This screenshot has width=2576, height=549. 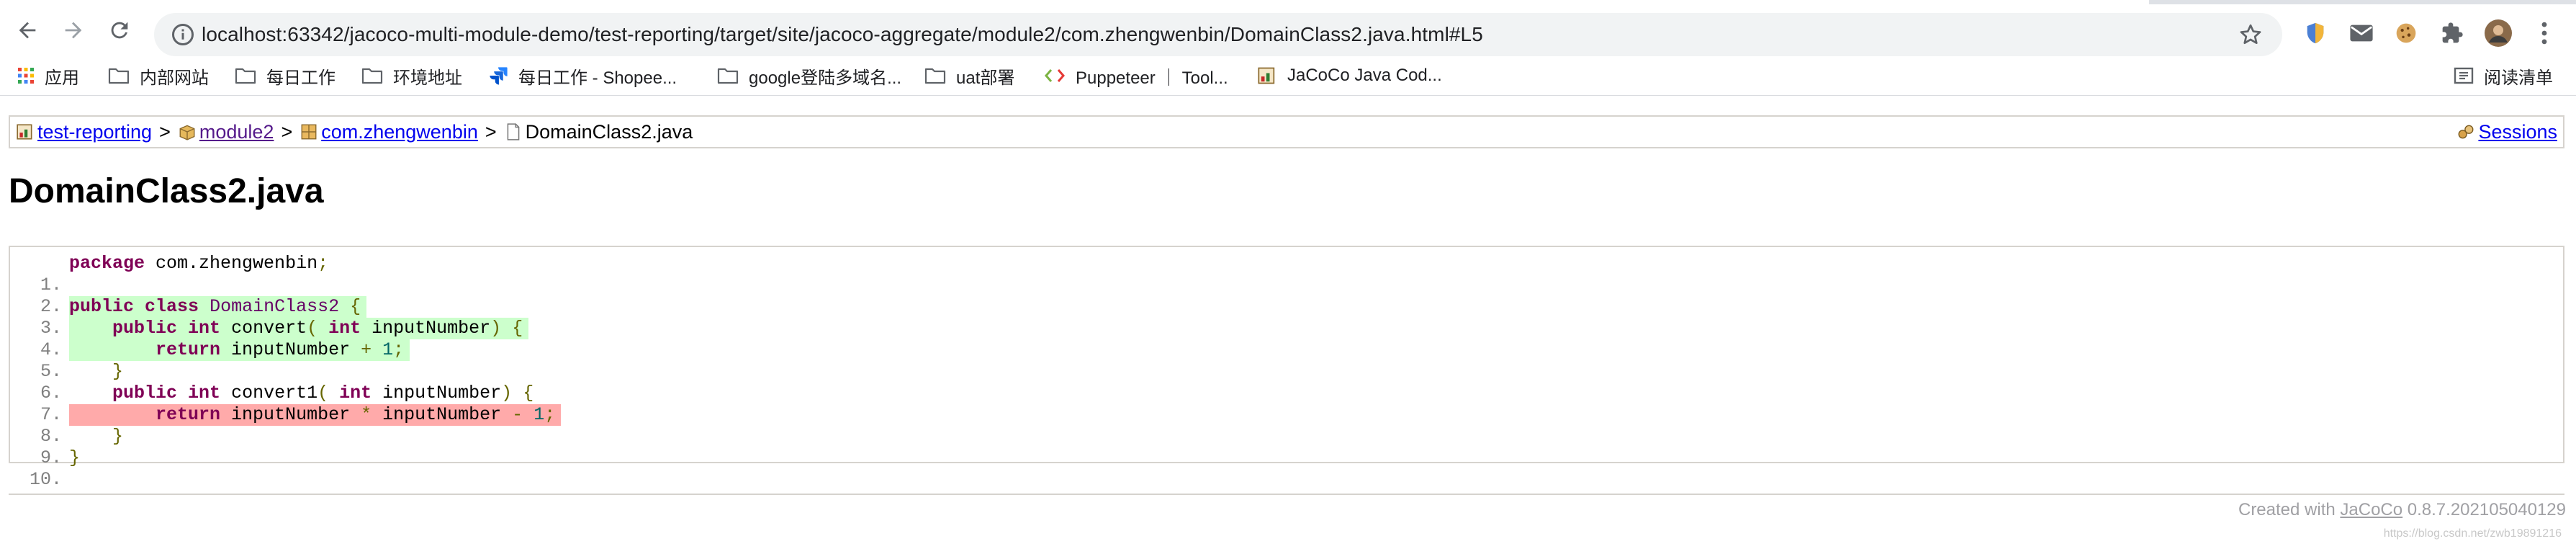 What do you see at coordinates (315, 415) in the screenshot?
I see `code-text: return inputNumber * inputNumber - 1;` at bounding box center [315, 415].